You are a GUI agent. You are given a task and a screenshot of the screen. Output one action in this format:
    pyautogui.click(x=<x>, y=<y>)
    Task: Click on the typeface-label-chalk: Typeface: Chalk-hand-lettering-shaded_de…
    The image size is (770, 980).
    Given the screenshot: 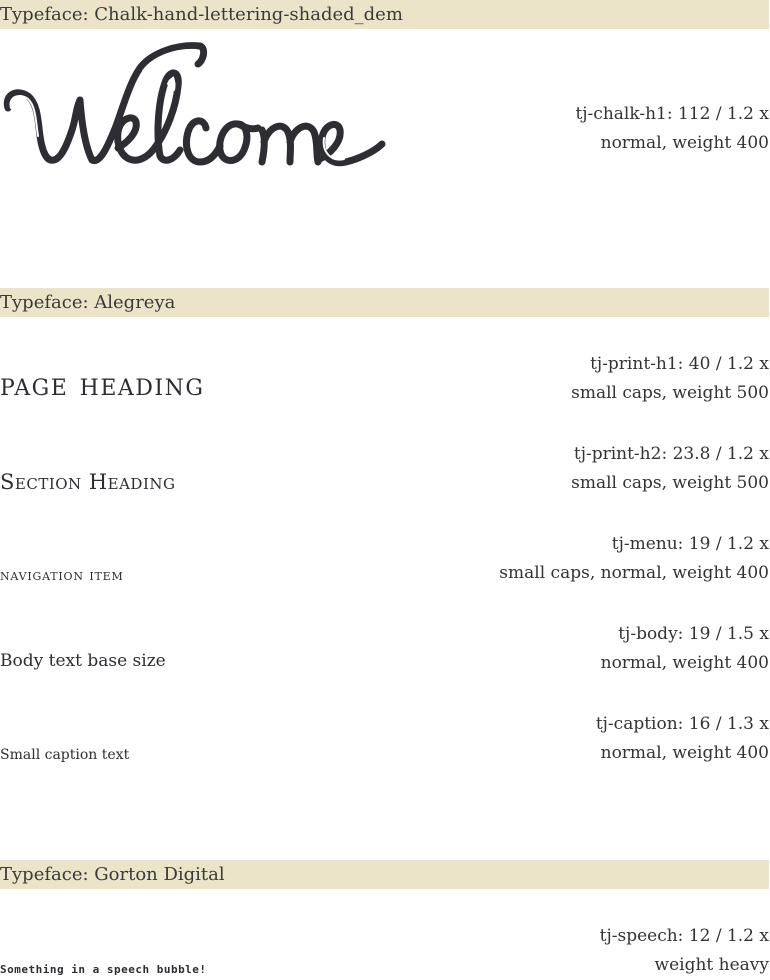 What is the action you would take?
    pyautogui.click(x=384, y=14)
    